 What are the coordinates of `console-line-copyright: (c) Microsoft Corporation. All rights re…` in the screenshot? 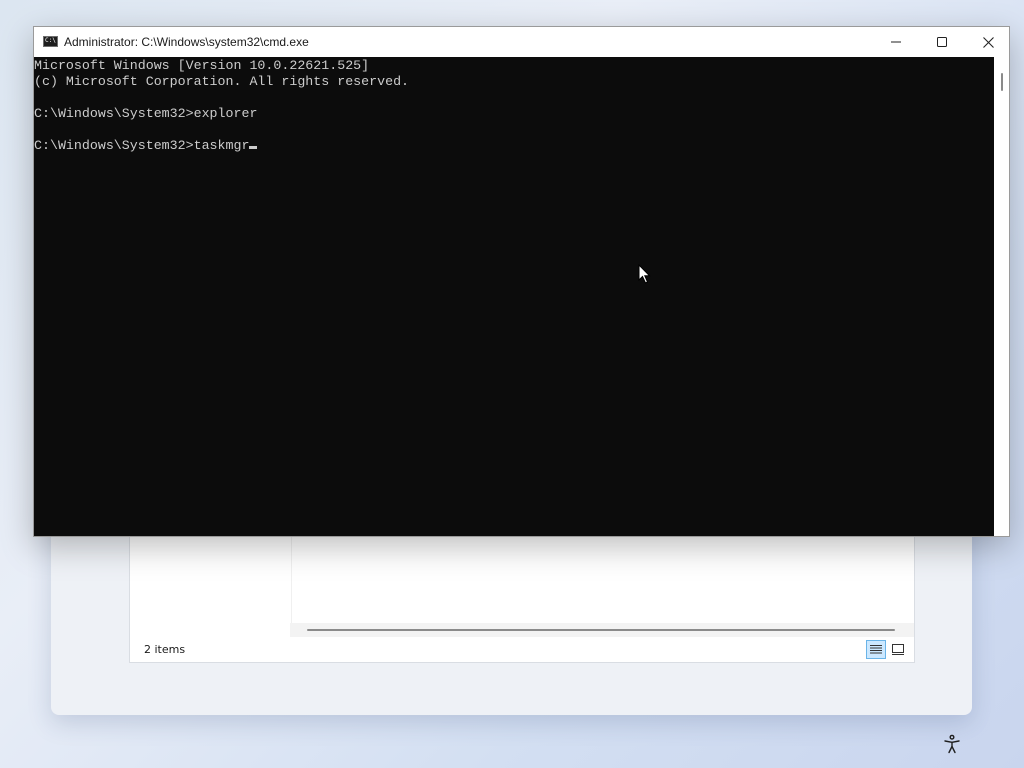 It's located at (222, 81).